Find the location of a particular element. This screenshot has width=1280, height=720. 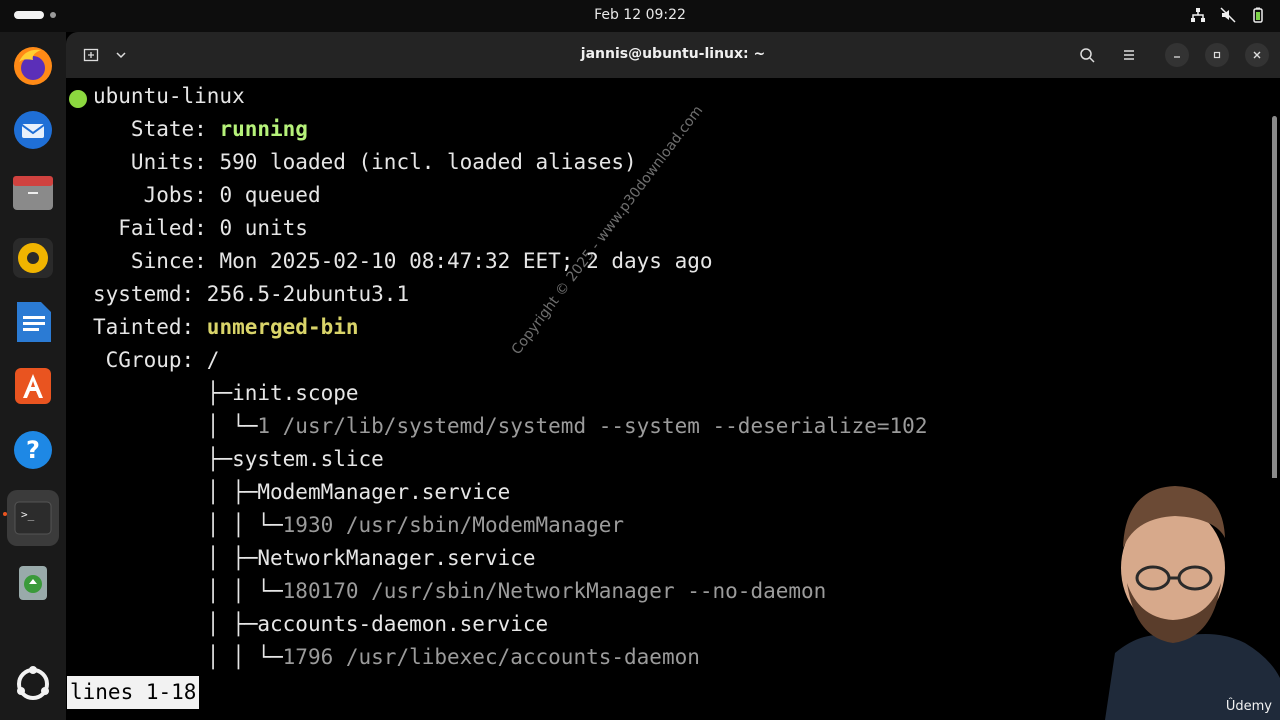

maximize-button is located at coordinates (1217, 55).